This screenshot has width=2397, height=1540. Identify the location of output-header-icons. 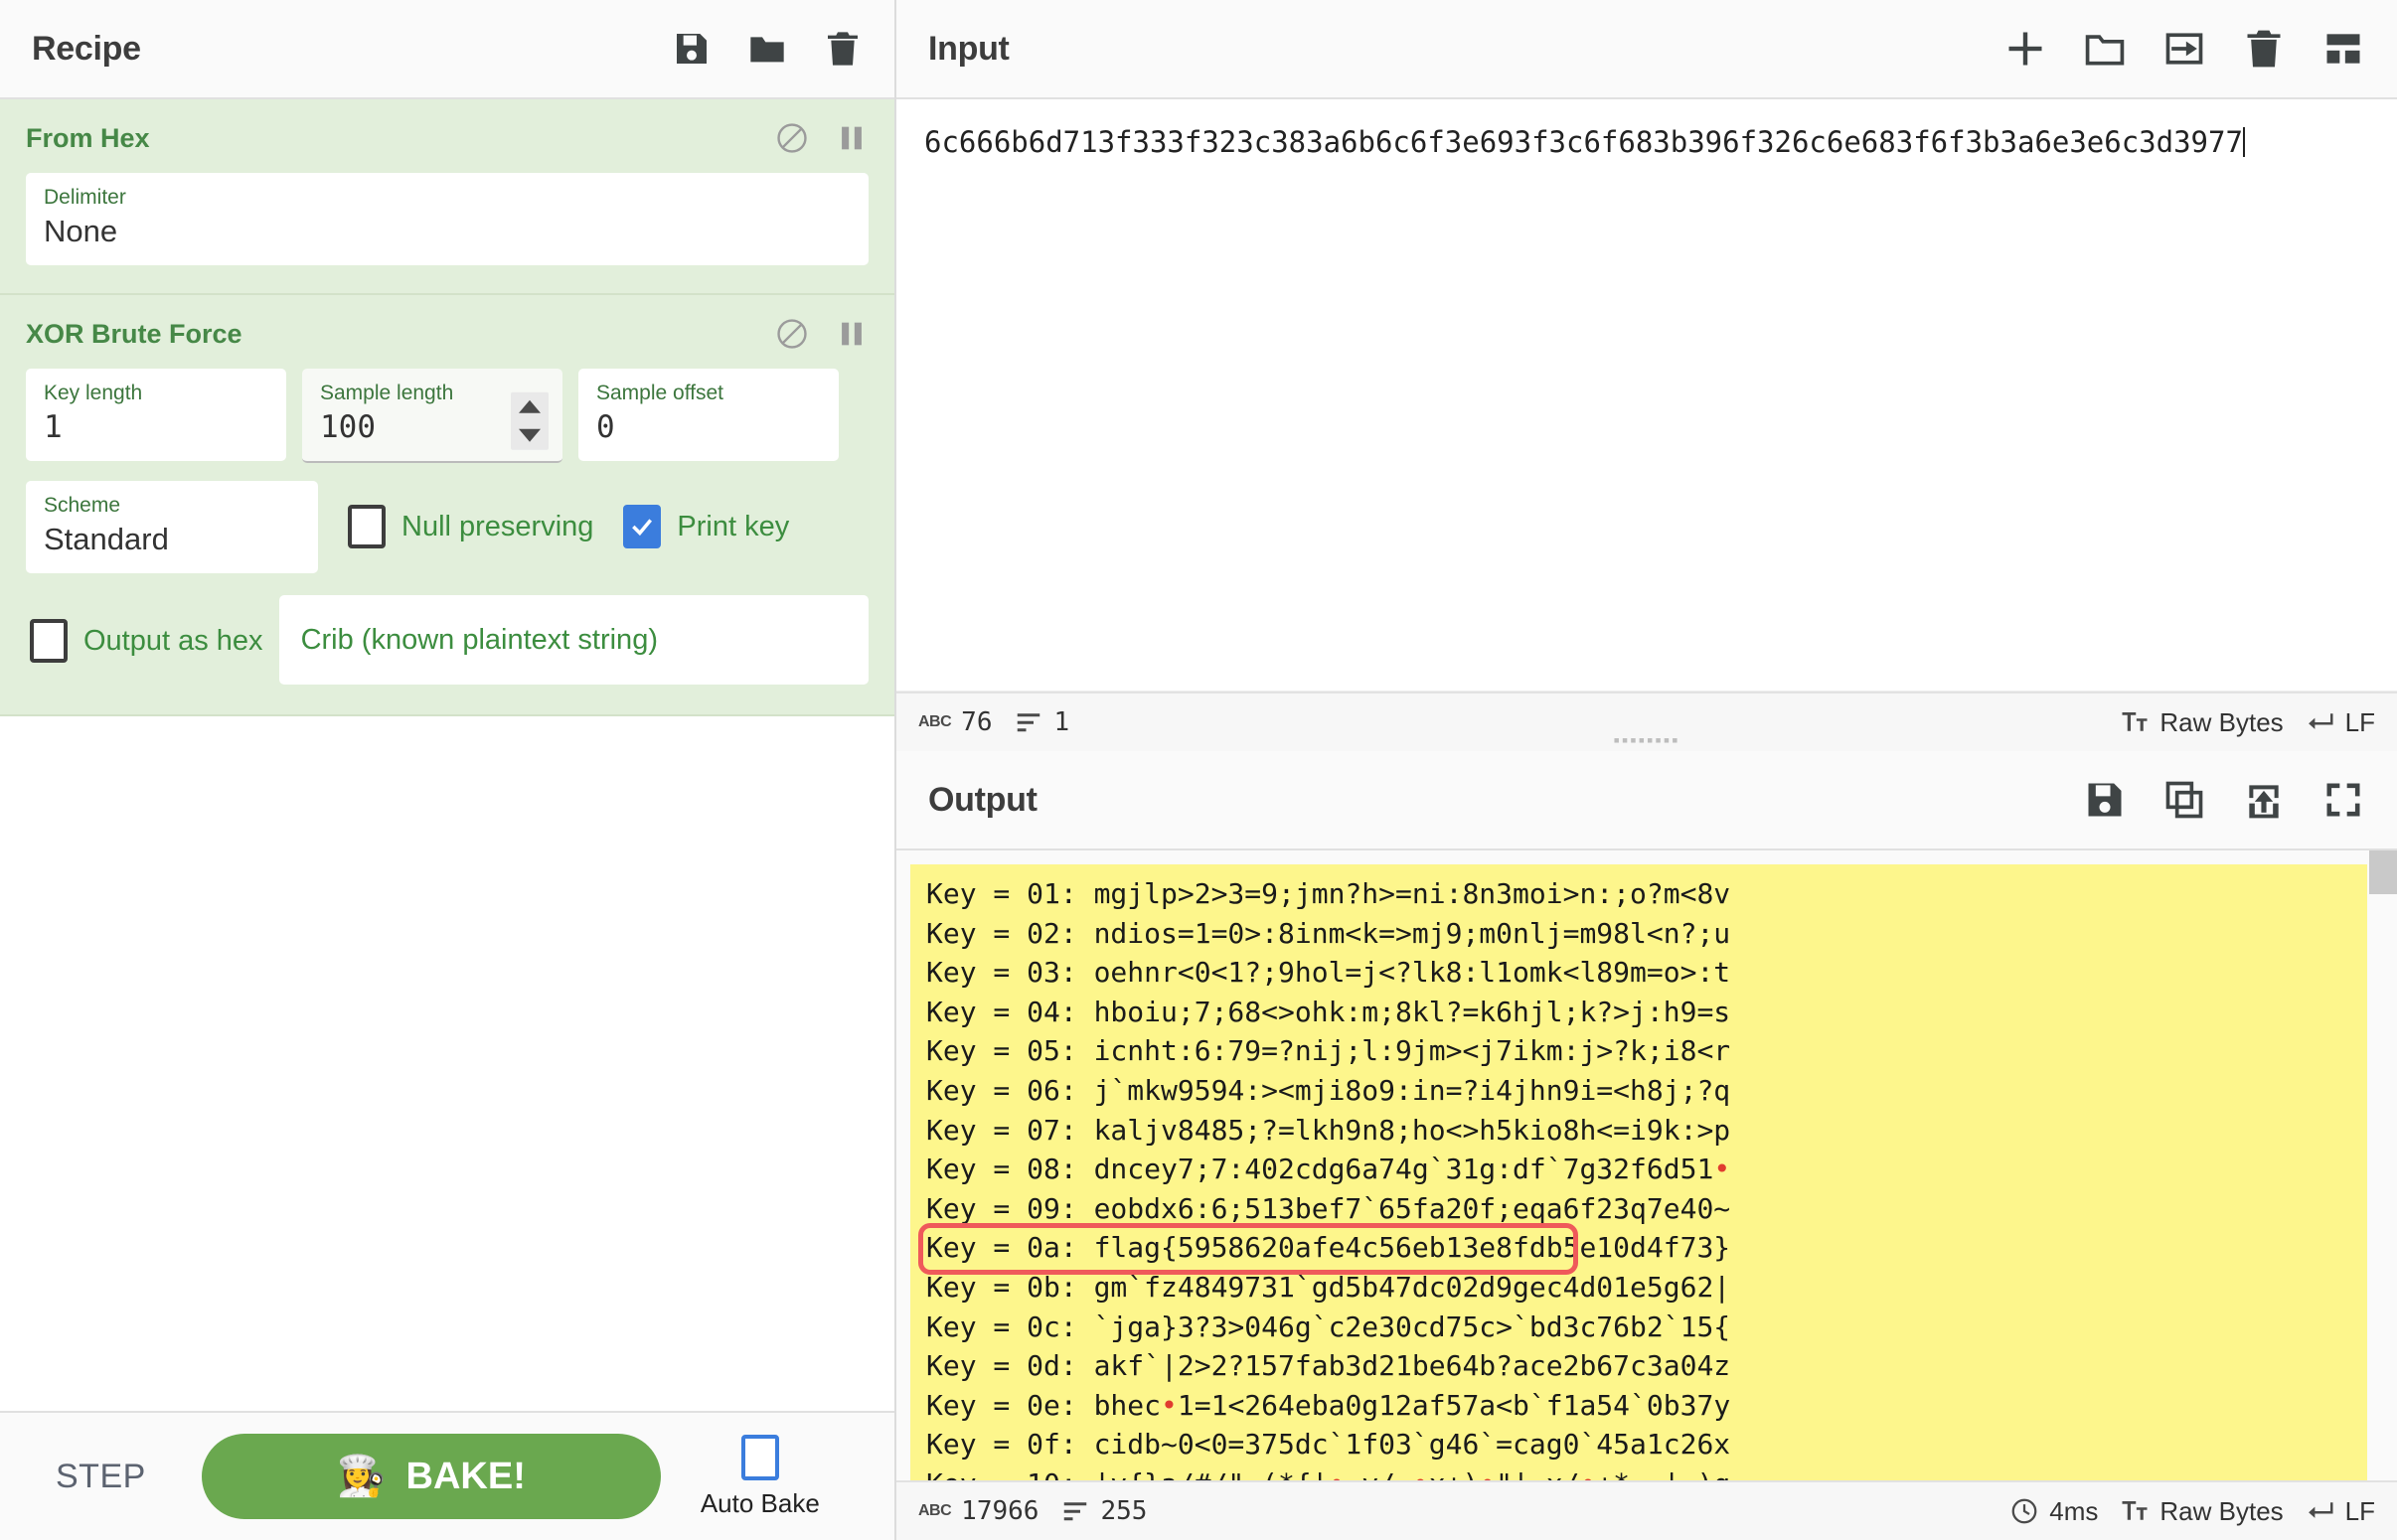
(2224, 800).